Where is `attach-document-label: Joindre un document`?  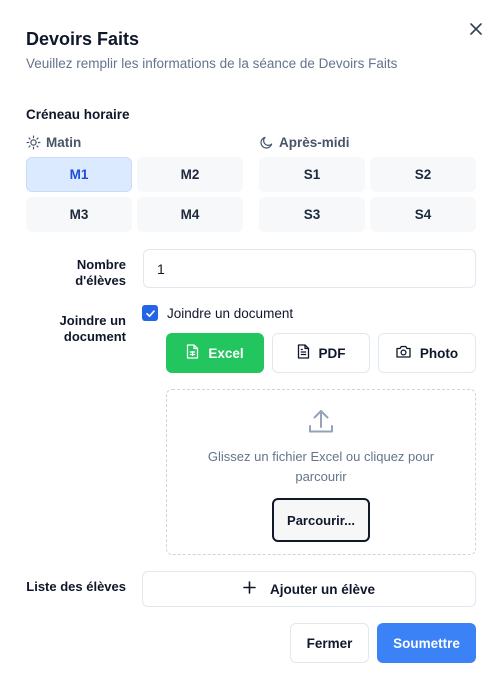
attach-document-label: Joindre un document is located at coordinates (230, 313).